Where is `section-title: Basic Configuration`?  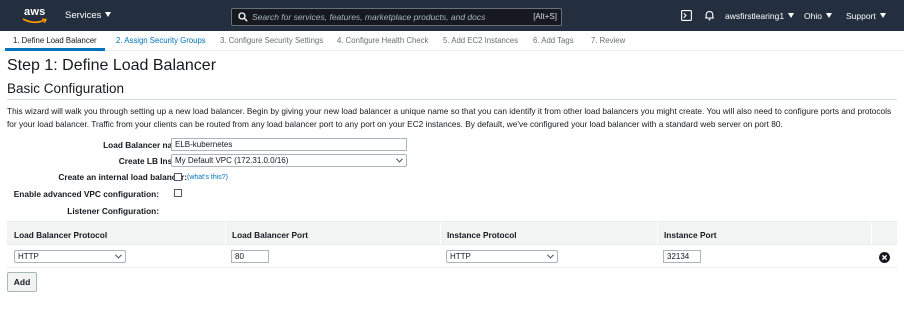
section-title: Basic Configuration is located at coordinates (66, 88).